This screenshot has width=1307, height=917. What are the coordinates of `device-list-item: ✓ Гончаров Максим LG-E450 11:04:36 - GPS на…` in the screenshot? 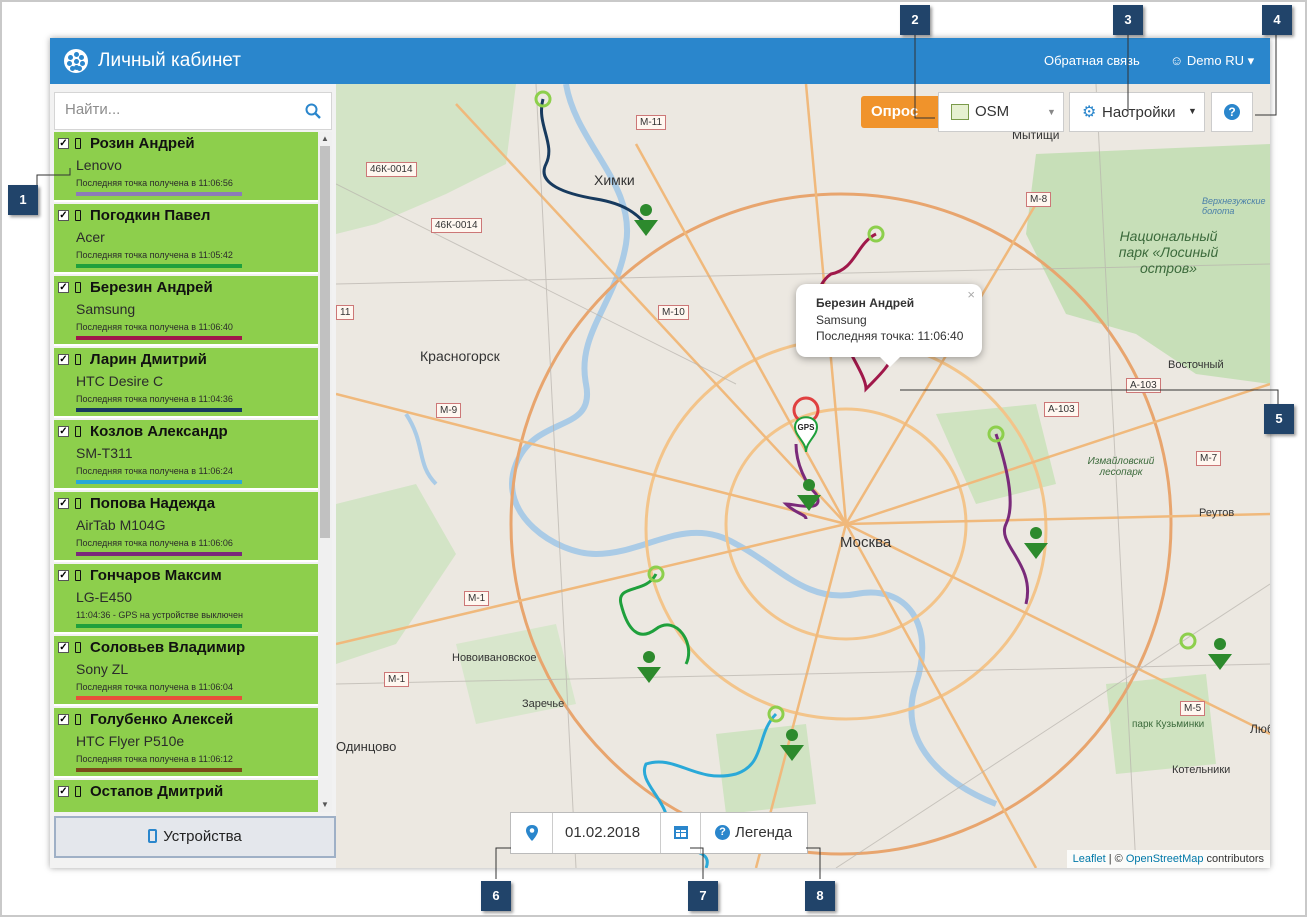 It's located at (186, 599).